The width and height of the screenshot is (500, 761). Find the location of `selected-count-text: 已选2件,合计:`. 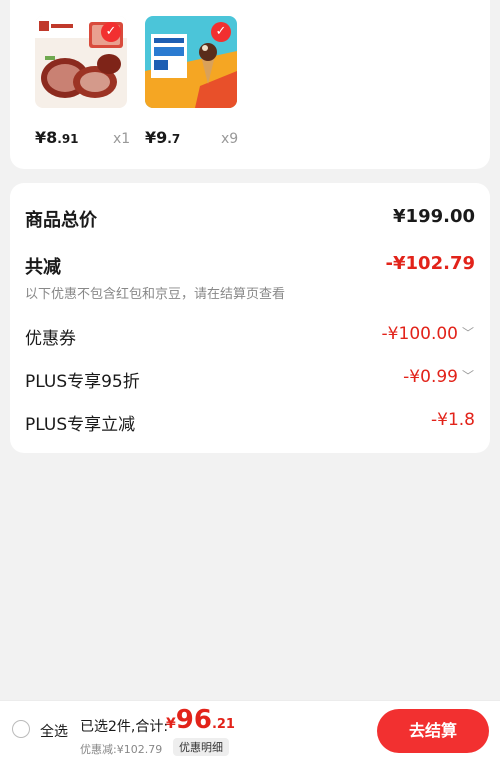

selected-count-text: 已选2件,合计: is located at coordinates (124, 727).